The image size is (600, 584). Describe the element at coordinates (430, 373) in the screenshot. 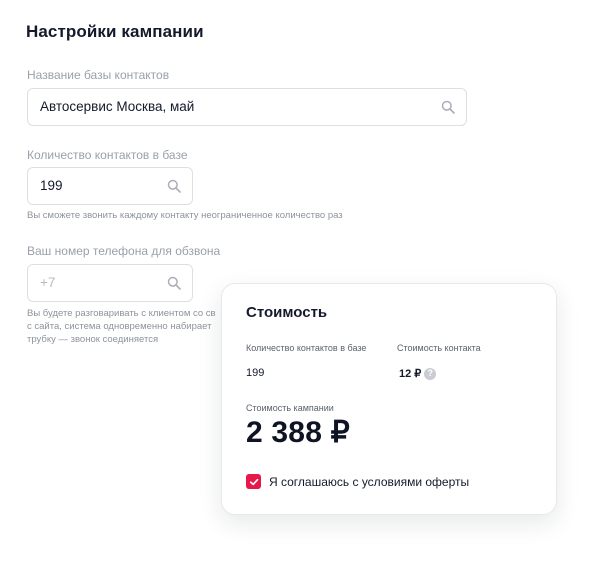

I see `help-icon: ?` at that location.